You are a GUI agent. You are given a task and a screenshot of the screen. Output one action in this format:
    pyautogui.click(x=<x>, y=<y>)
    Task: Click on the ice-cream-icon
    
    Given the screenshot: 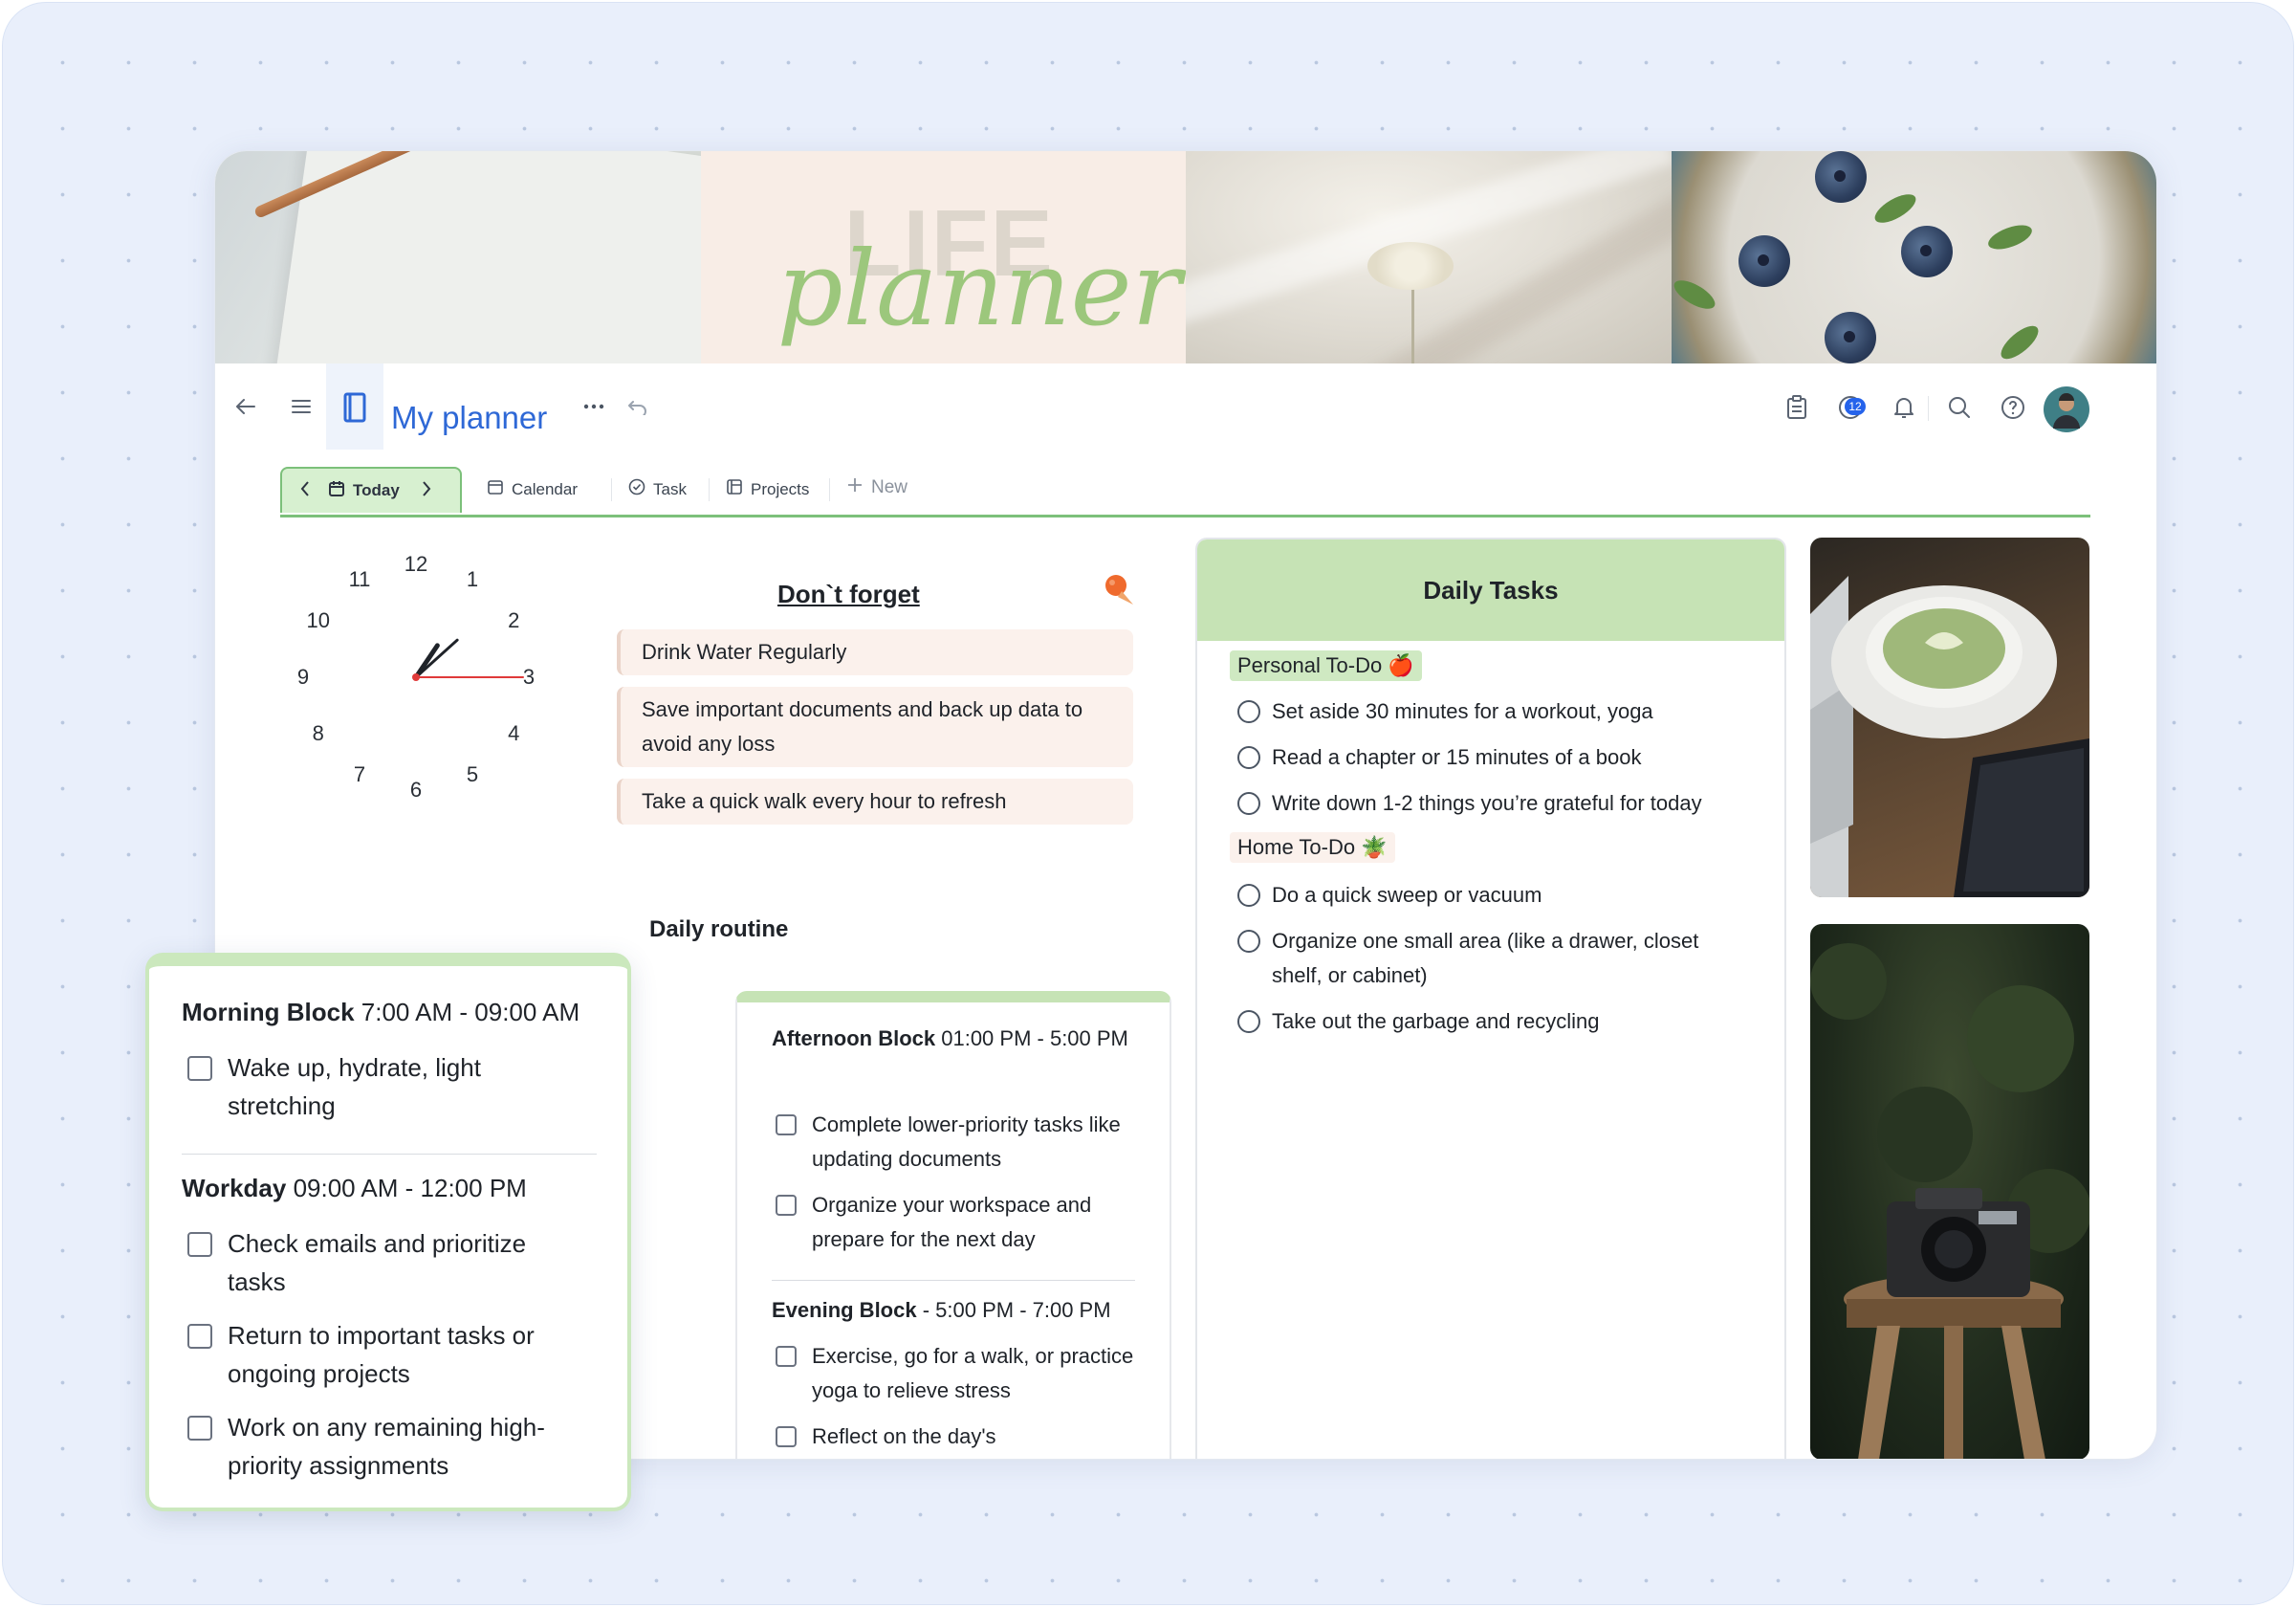 What is the action you would take?
    pyautogui.click(x=1118, y=591)
    